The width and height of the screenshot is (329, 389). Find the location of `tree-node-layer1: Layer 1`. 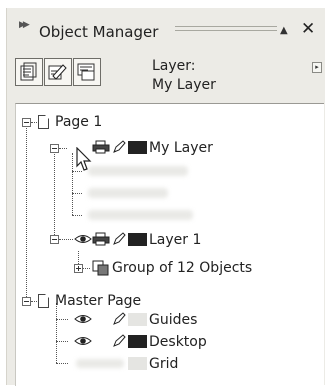

tree-node-layer1: Layer 1 is located at coordinates (175, 240).